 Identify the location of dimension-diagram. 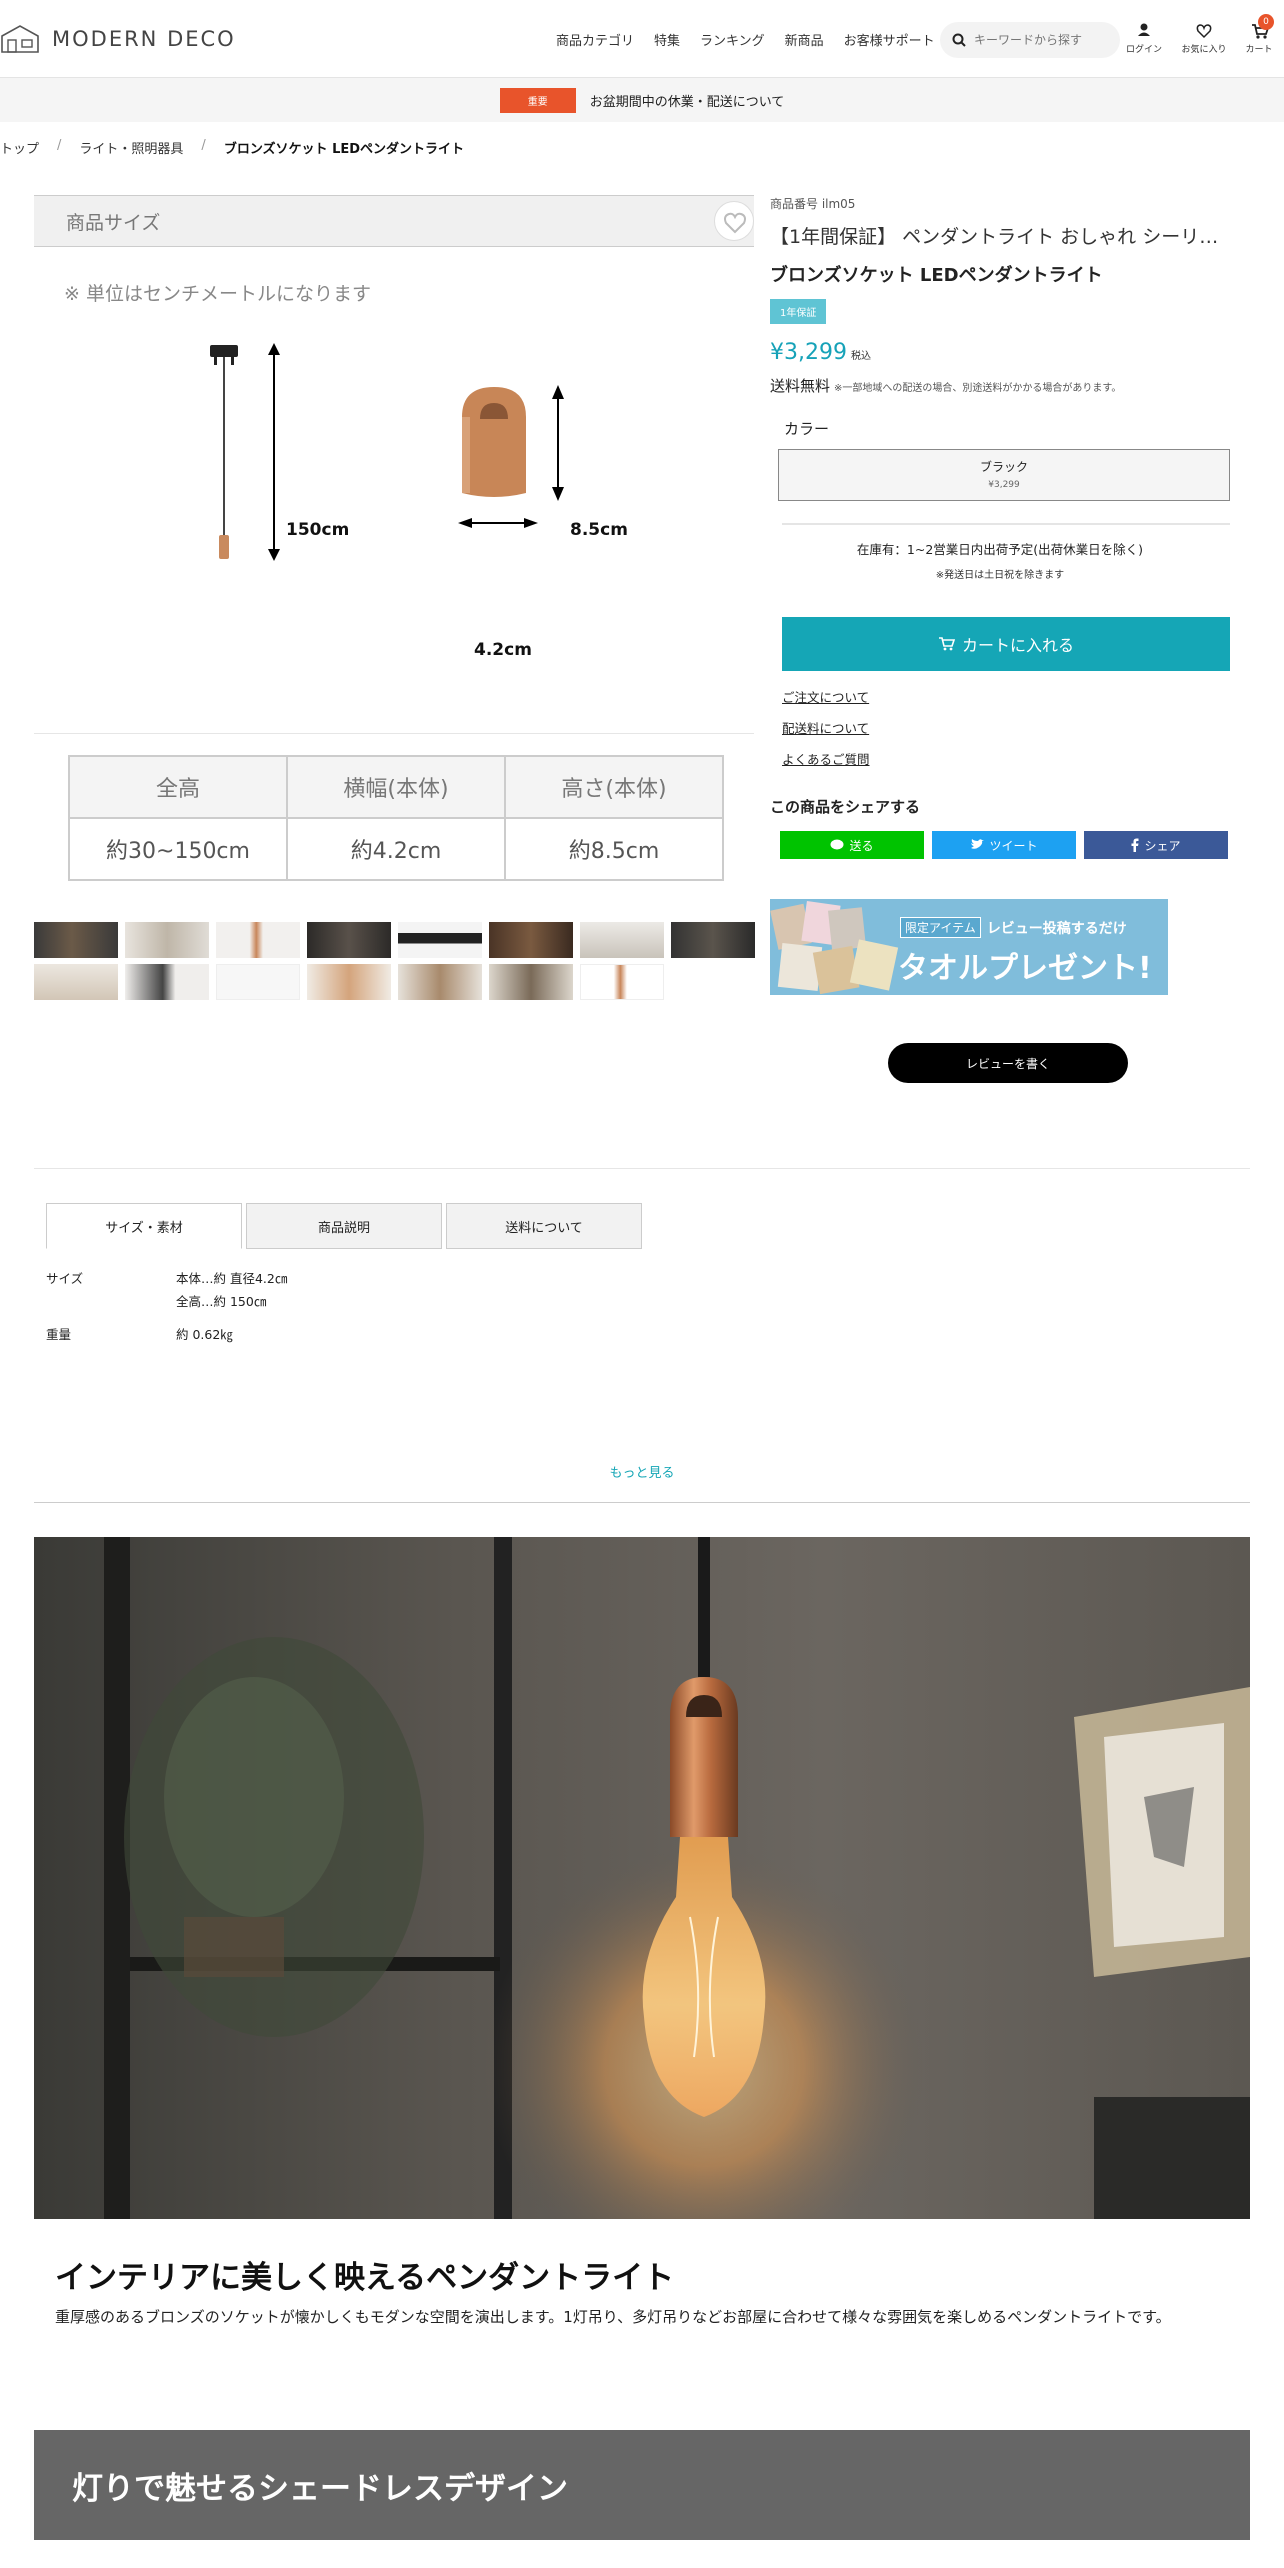
(387, 452).